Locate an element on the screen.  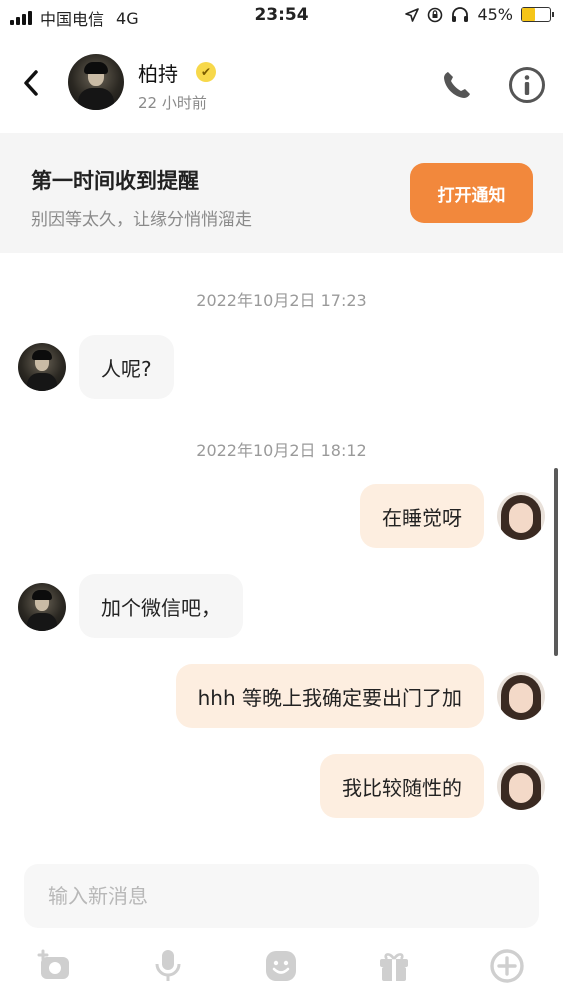
gift-button is located at coordinates (394, 966).